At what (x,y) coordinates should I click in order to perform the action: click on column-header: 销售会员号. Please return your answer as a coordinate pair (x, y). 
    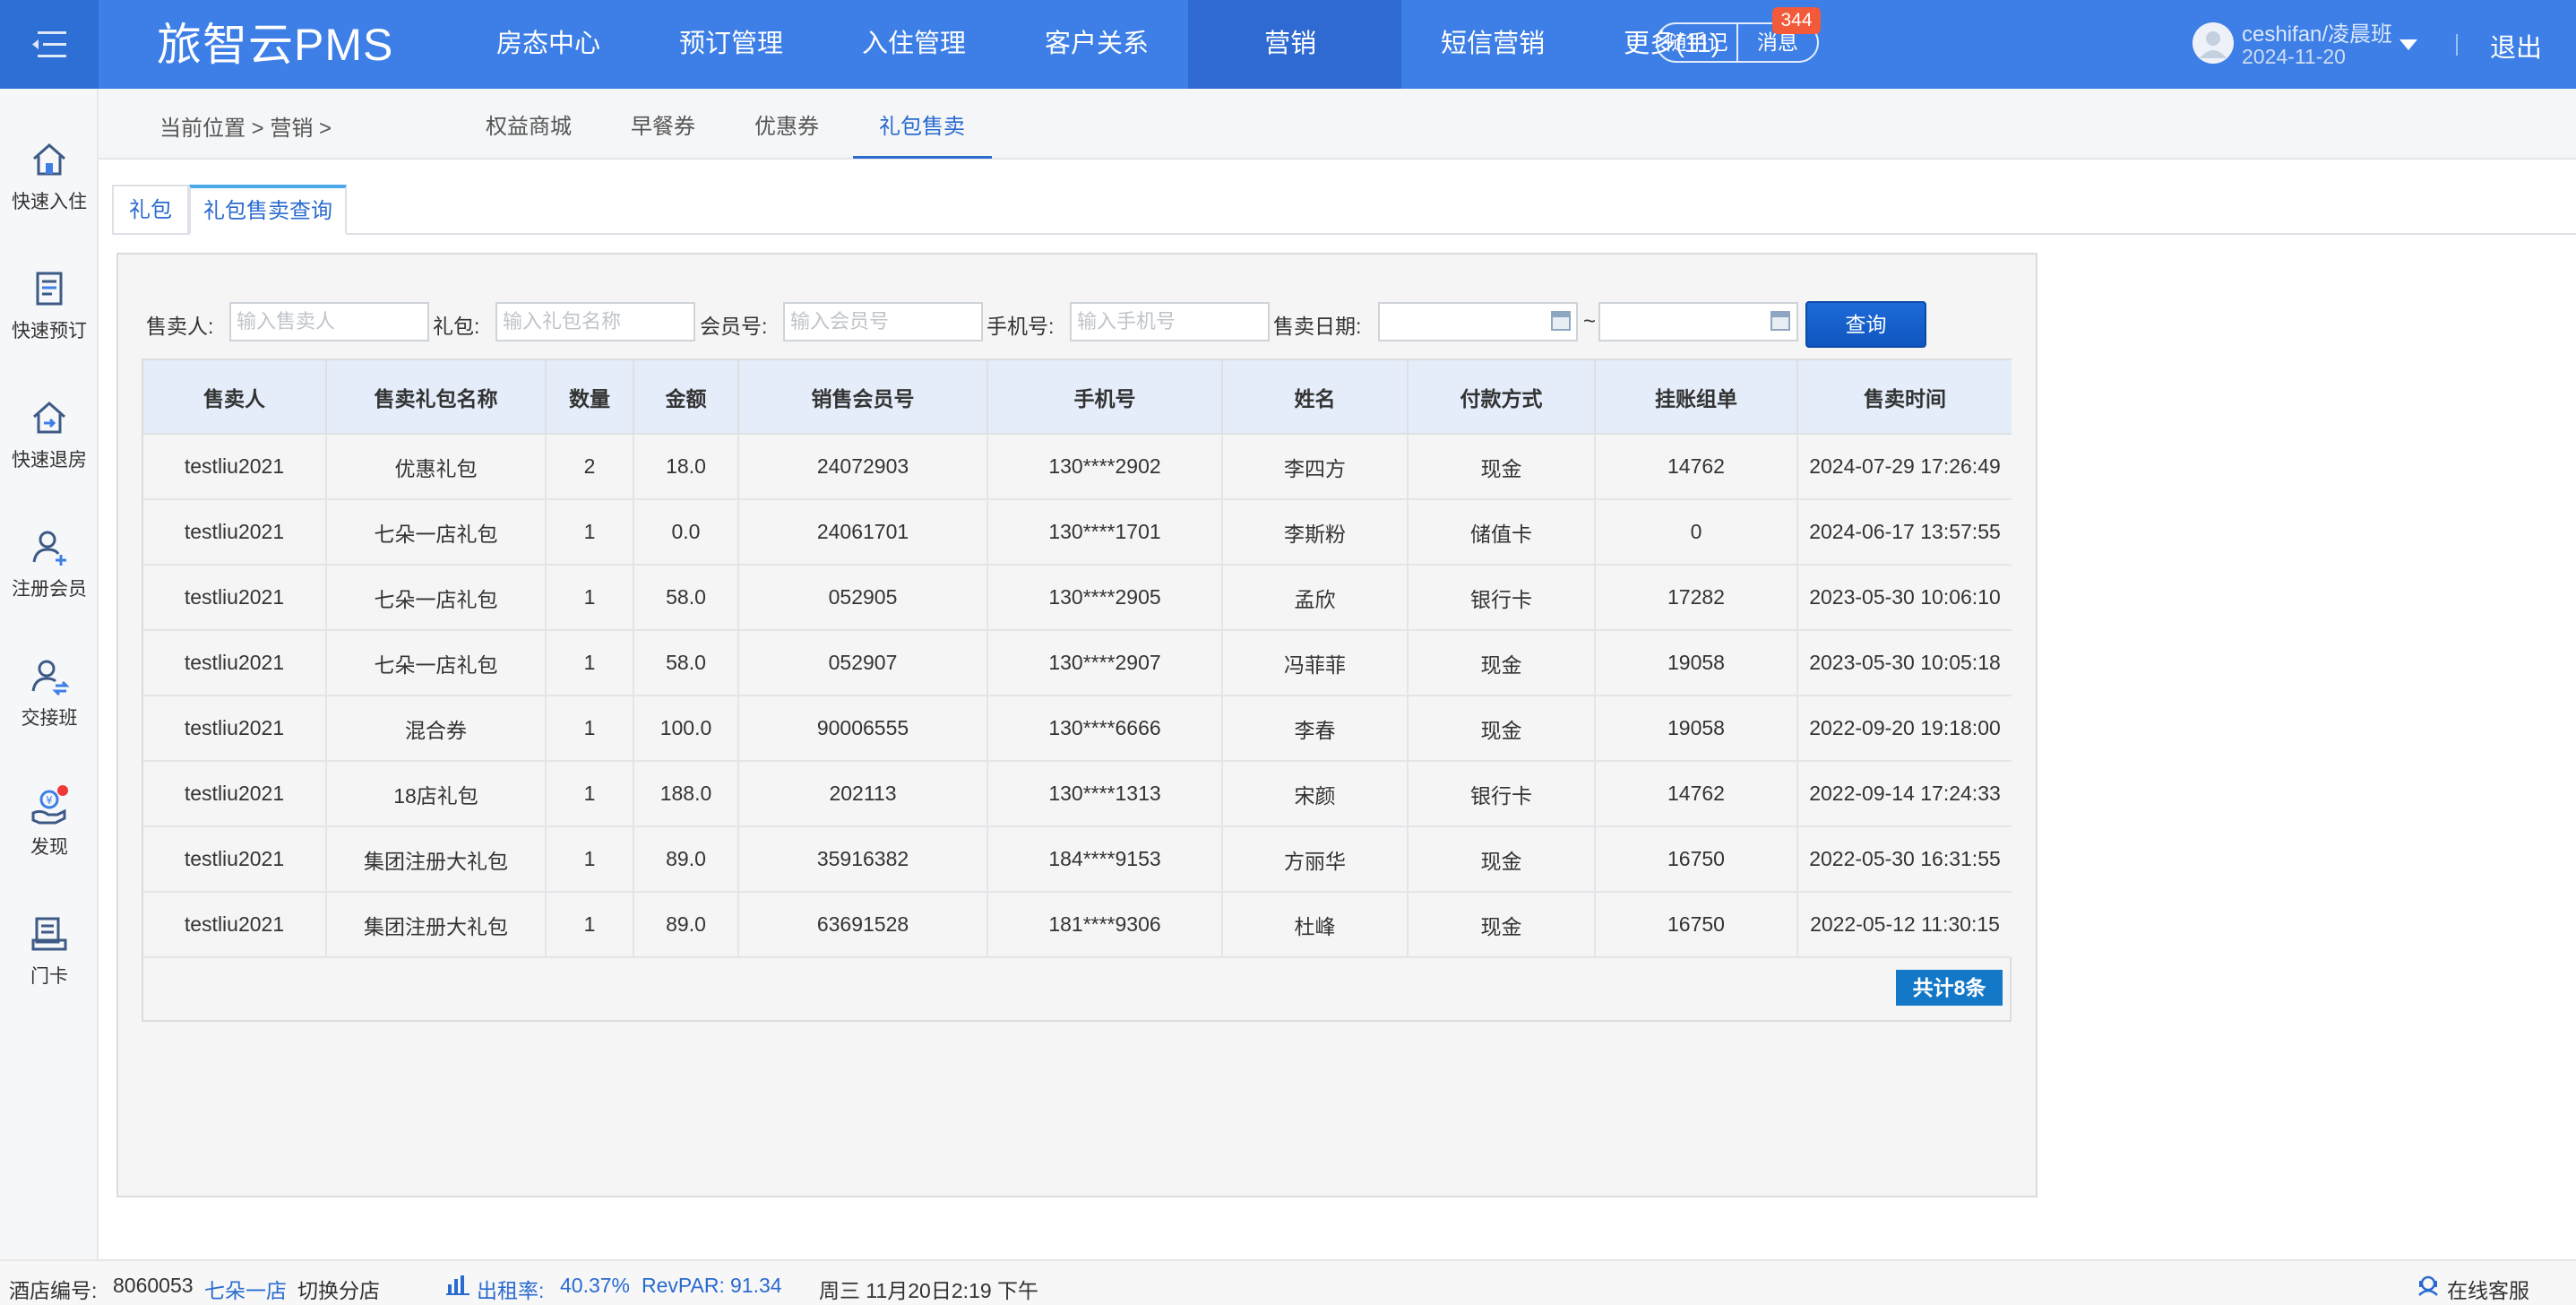
    Looking at the image, I should click on (863, 397).